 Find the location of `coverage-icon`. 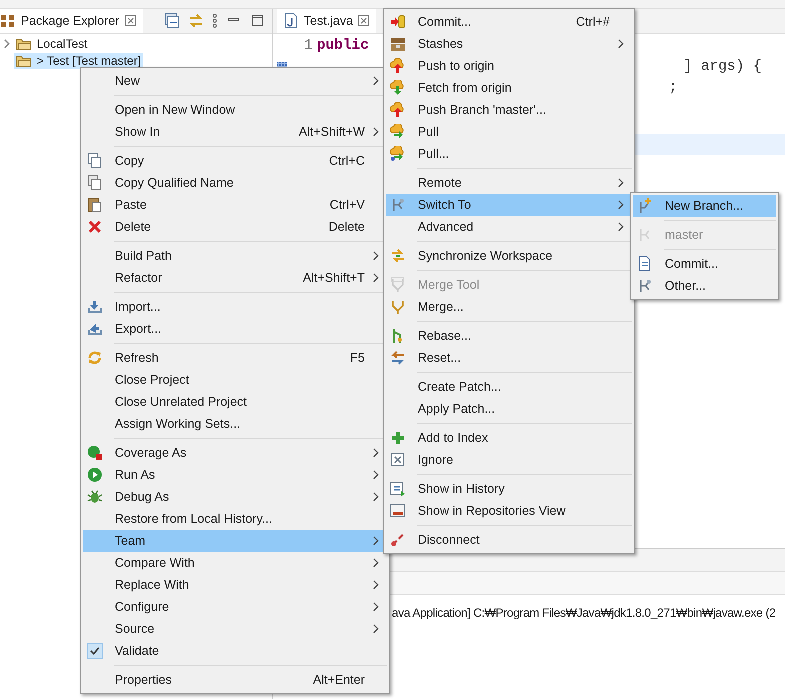

coverage-icon is located at coordinates (95, 453).